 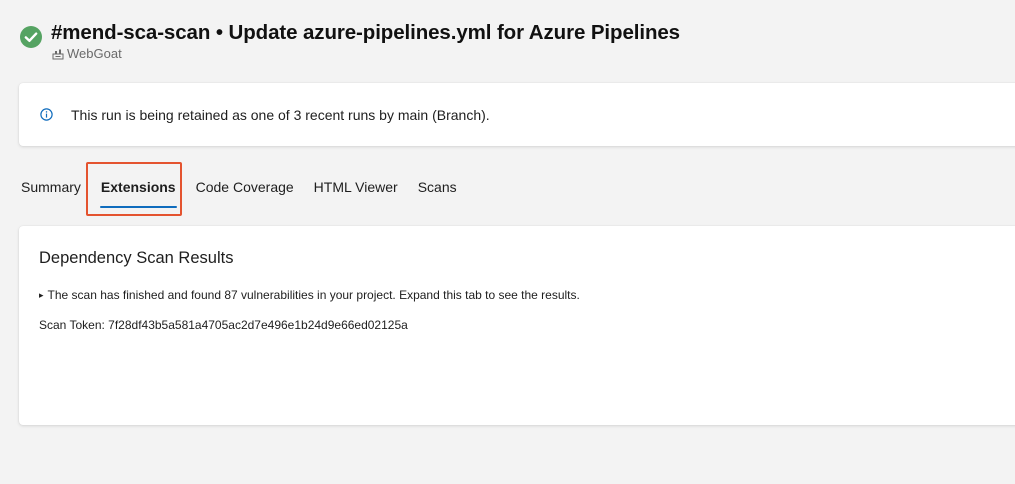 I want to click on expand-triangle-icon: ▸, so click(x=41, y=295).